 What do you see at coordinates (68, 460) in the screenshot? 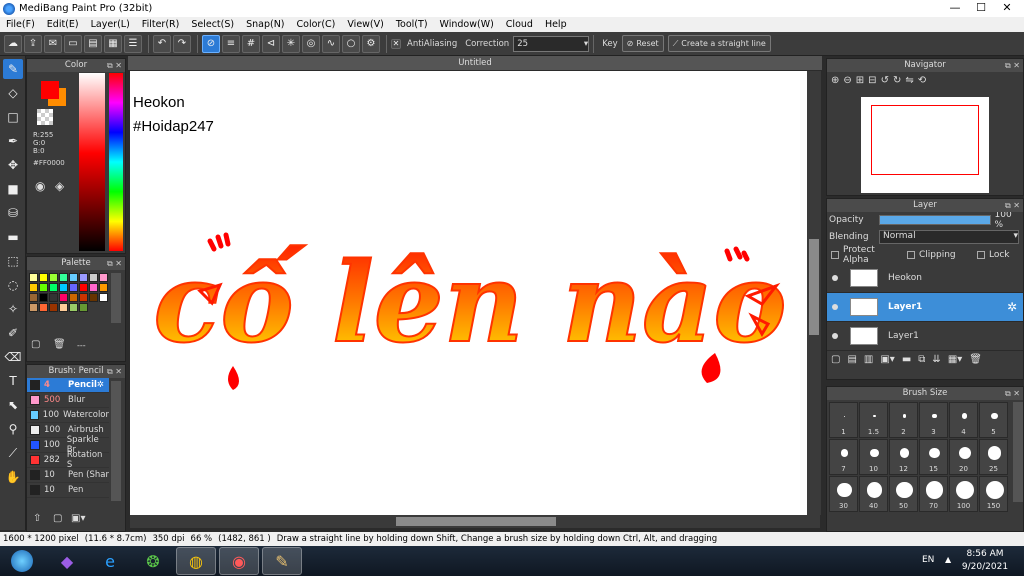
I see `brush-item: 282 Rotation S` at bounding box center [68, 460].